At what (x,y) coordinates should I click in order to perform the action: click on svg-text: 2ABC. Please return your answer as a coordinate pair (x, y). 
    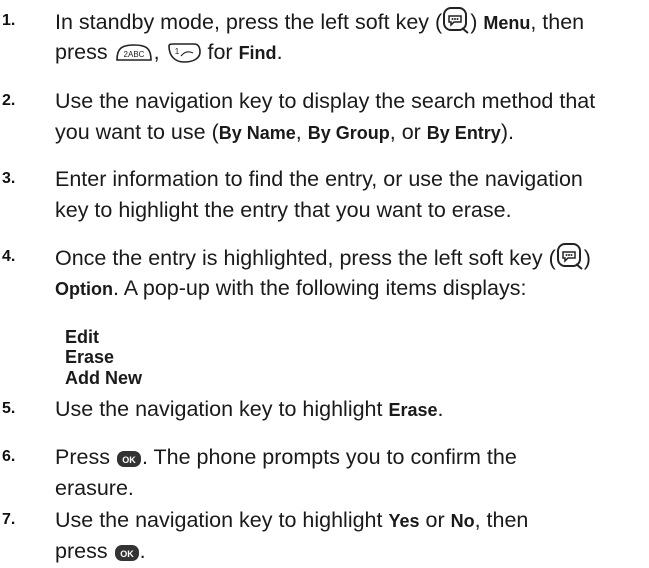
    Looking at the image, I should click on (133, 54).